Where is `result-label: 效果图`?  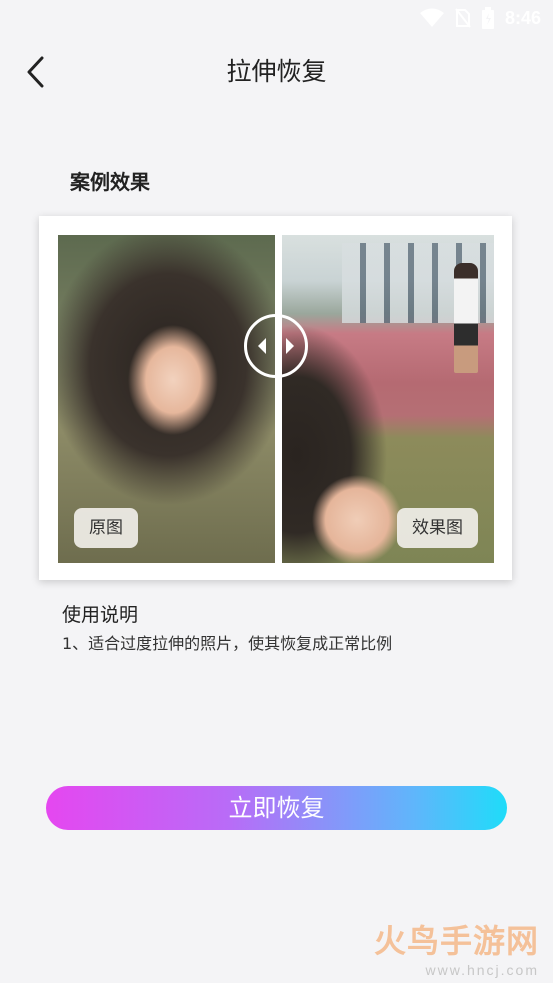 result-label: 效果图 is located at coordinates (437, 528).